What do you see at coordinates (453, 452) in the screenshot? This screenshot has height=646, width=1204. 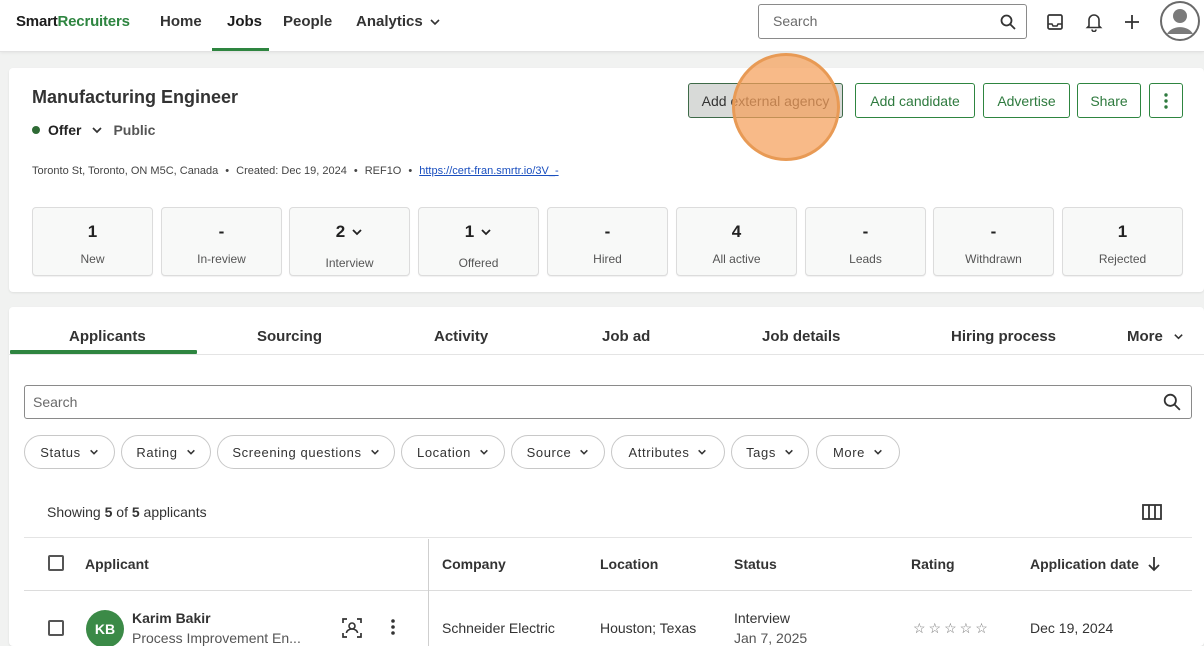 I see `filter-location: Location` at bounding box center [453, 452].